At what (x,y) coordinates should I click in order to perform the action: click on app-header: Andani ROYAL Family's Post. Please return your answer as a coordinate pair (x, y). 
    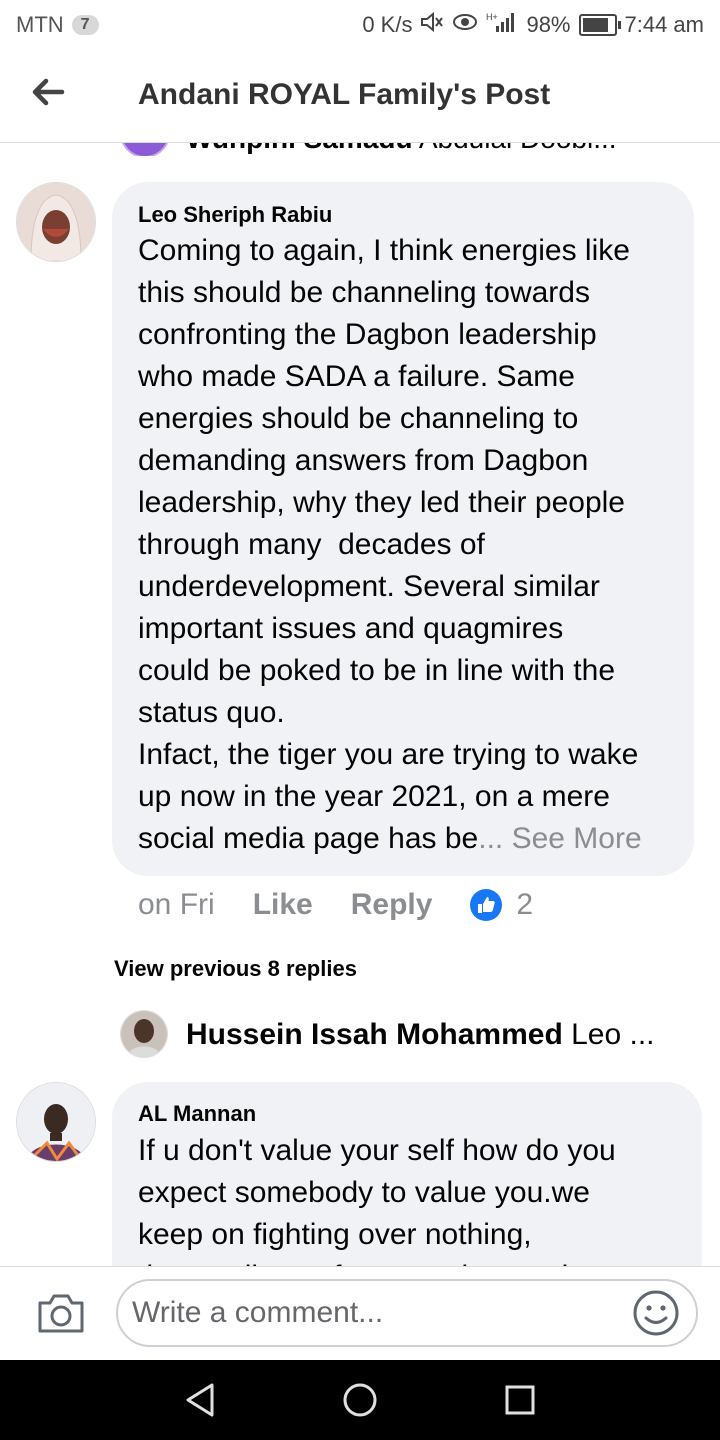
    Looking at the image, I should click on (360, 96).